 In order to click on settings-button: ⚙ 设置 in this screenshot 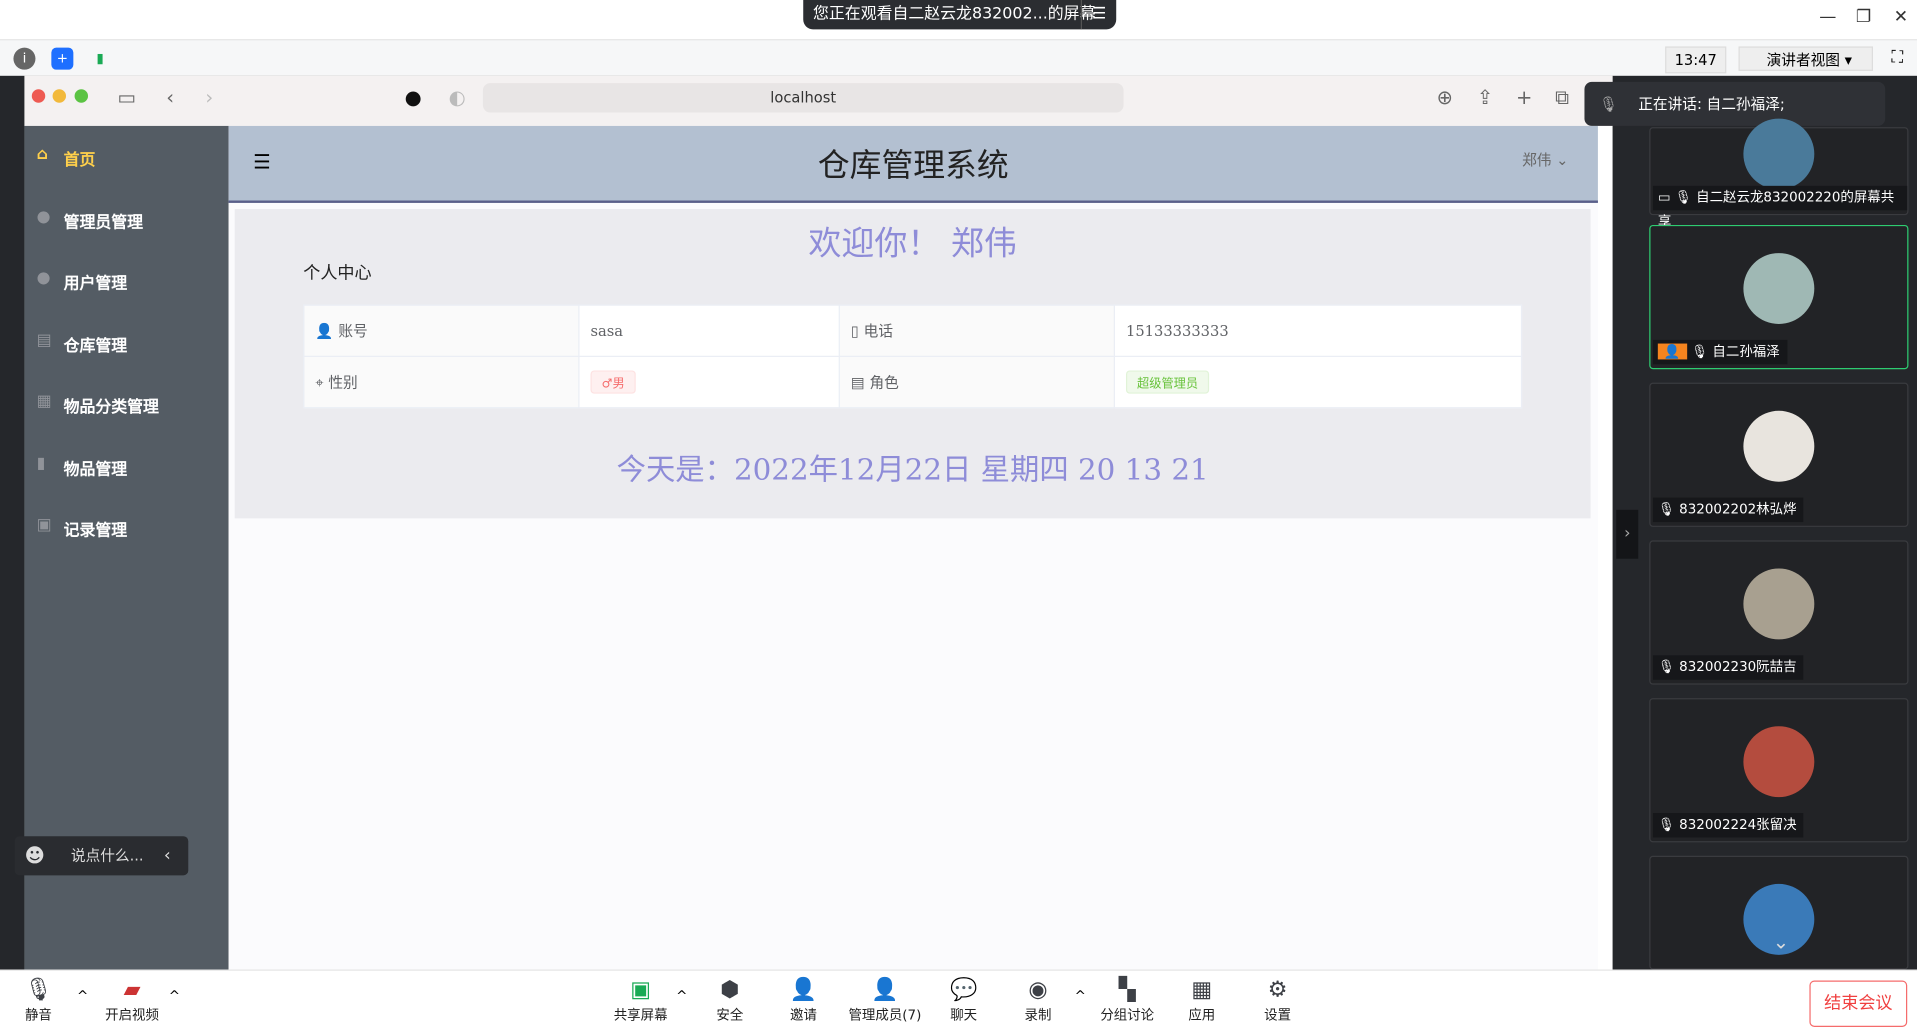, I will do `click(1277, 1000)`.